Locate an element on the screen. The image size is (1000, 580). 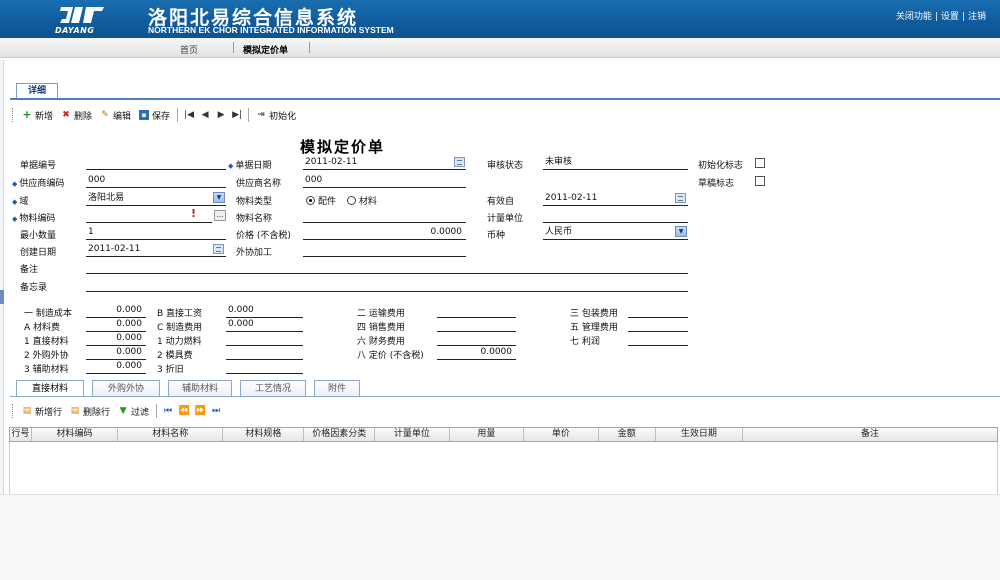
initialize-button: ⇥ 初始化 is located at coordinates (276, 115).